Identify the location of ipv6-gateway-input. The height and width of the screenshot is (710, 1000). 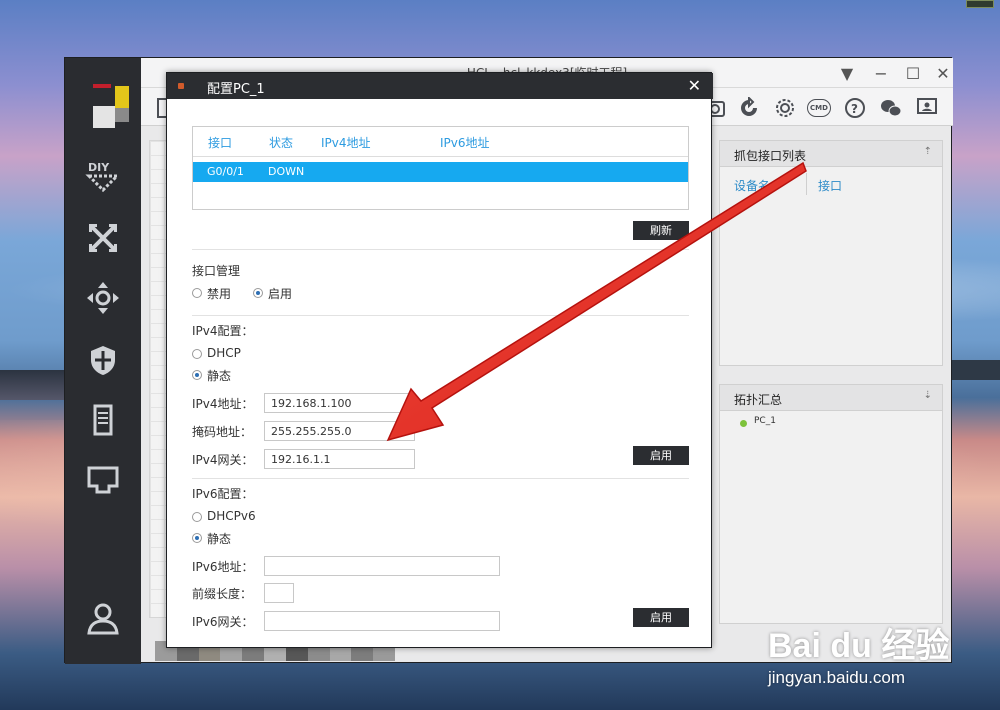
(382, 621).